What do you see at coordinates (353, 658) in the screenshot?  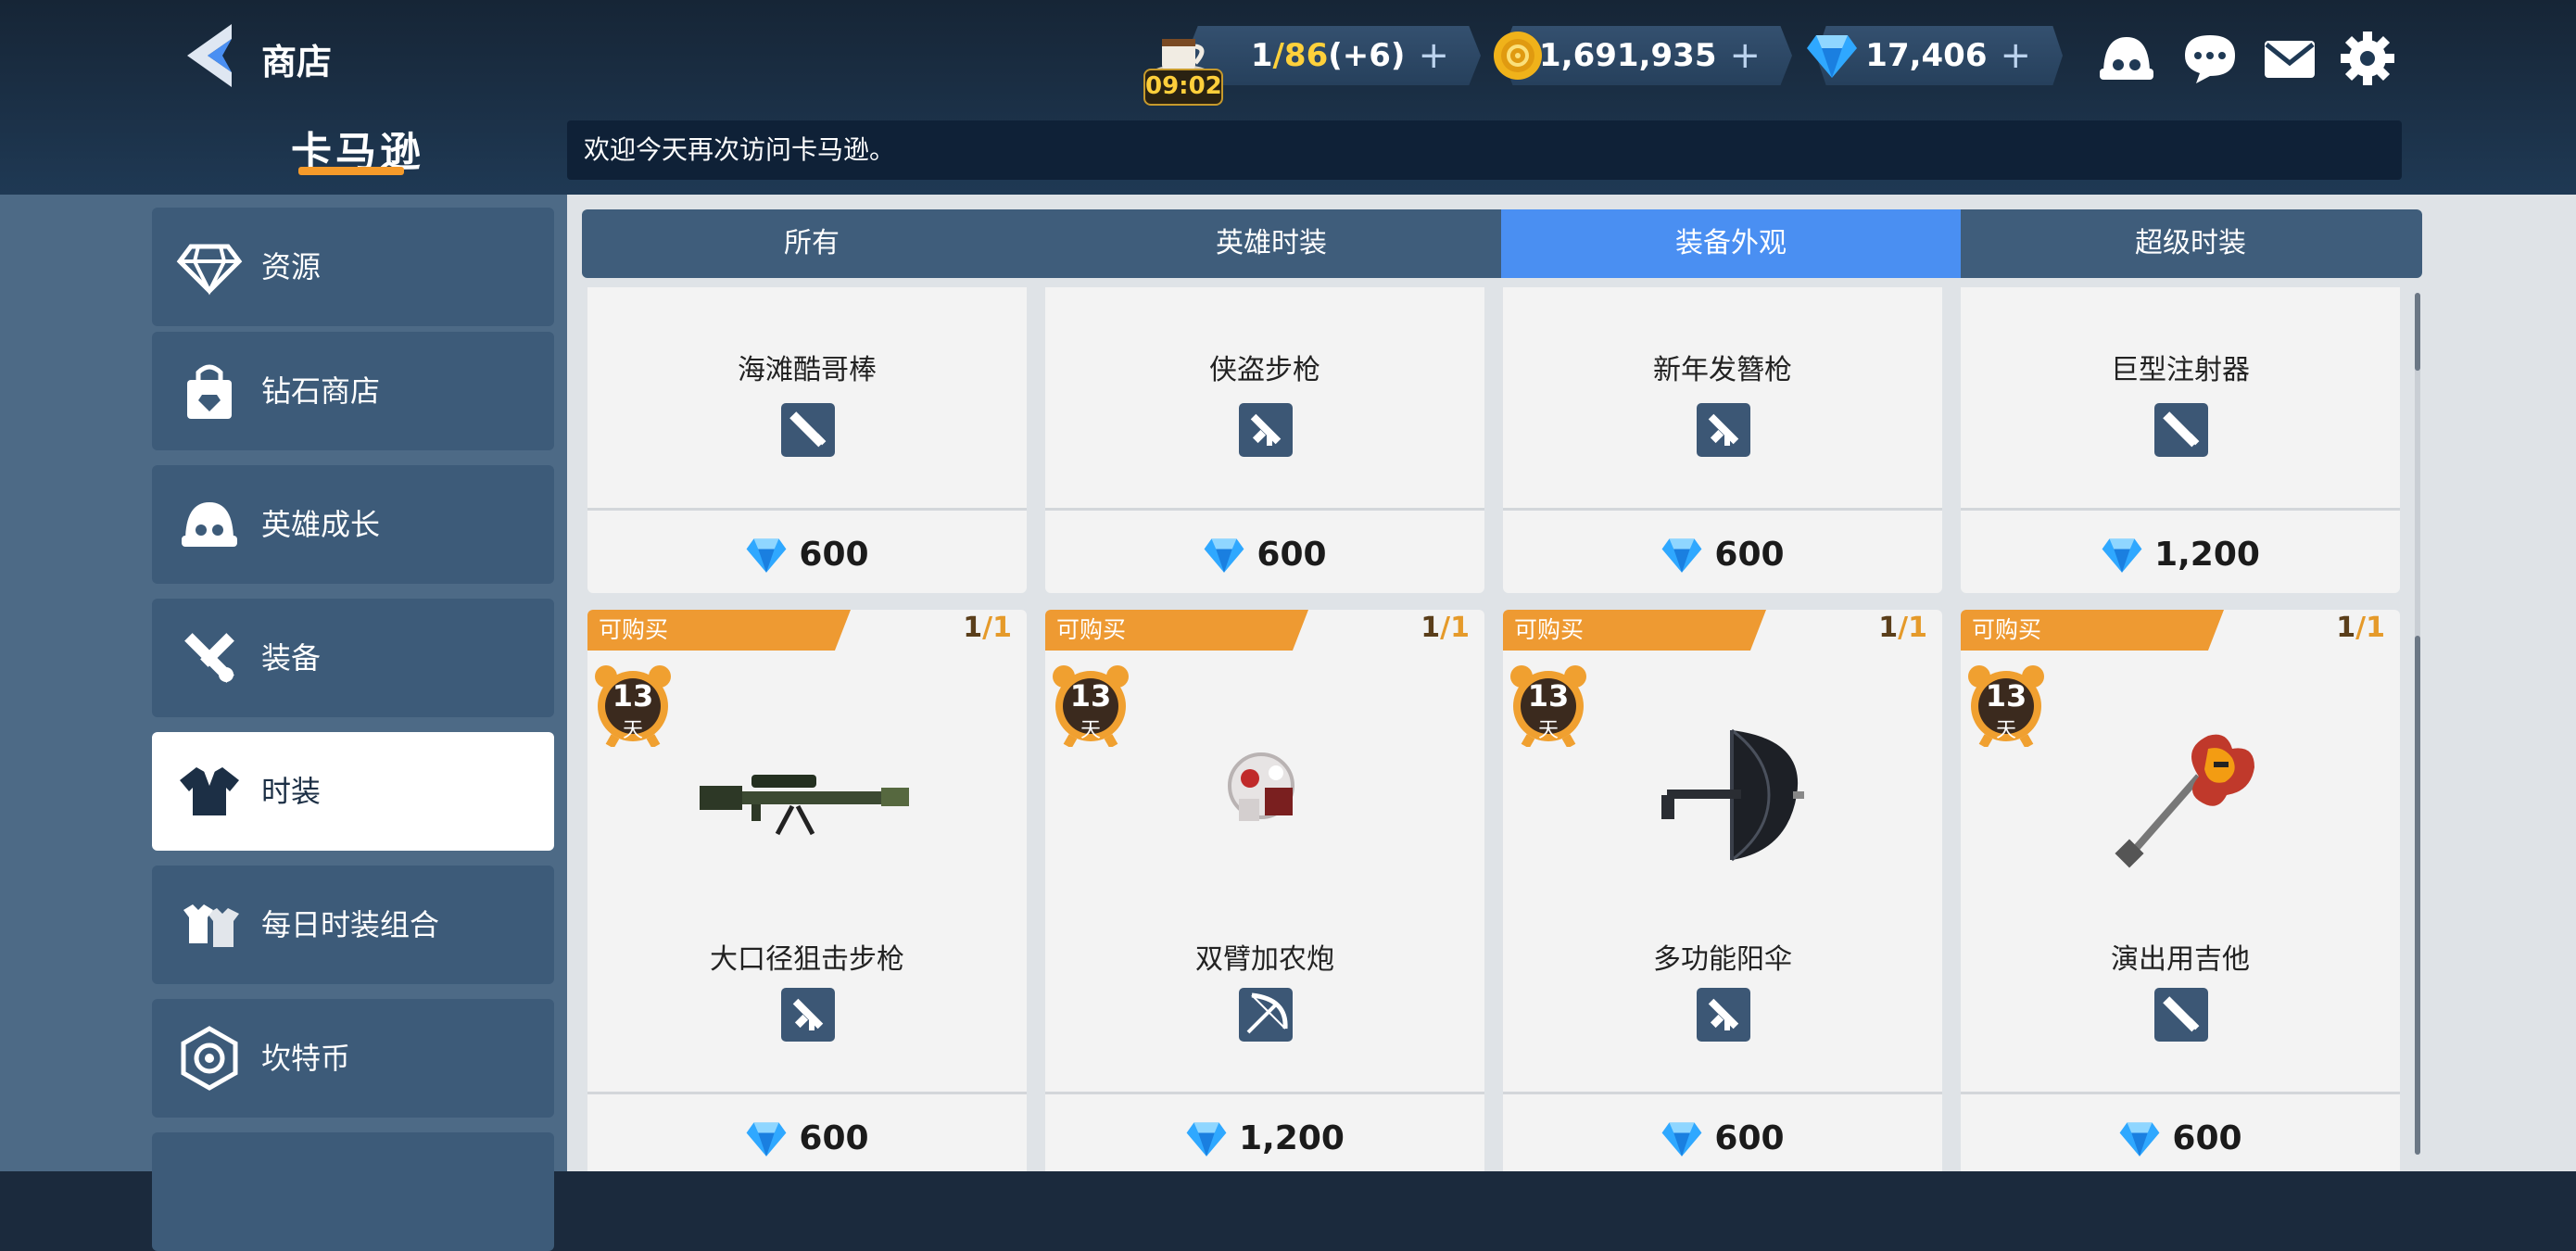 I see `sidebar-item-equipment: 装备` at bounding box center [353, 658].